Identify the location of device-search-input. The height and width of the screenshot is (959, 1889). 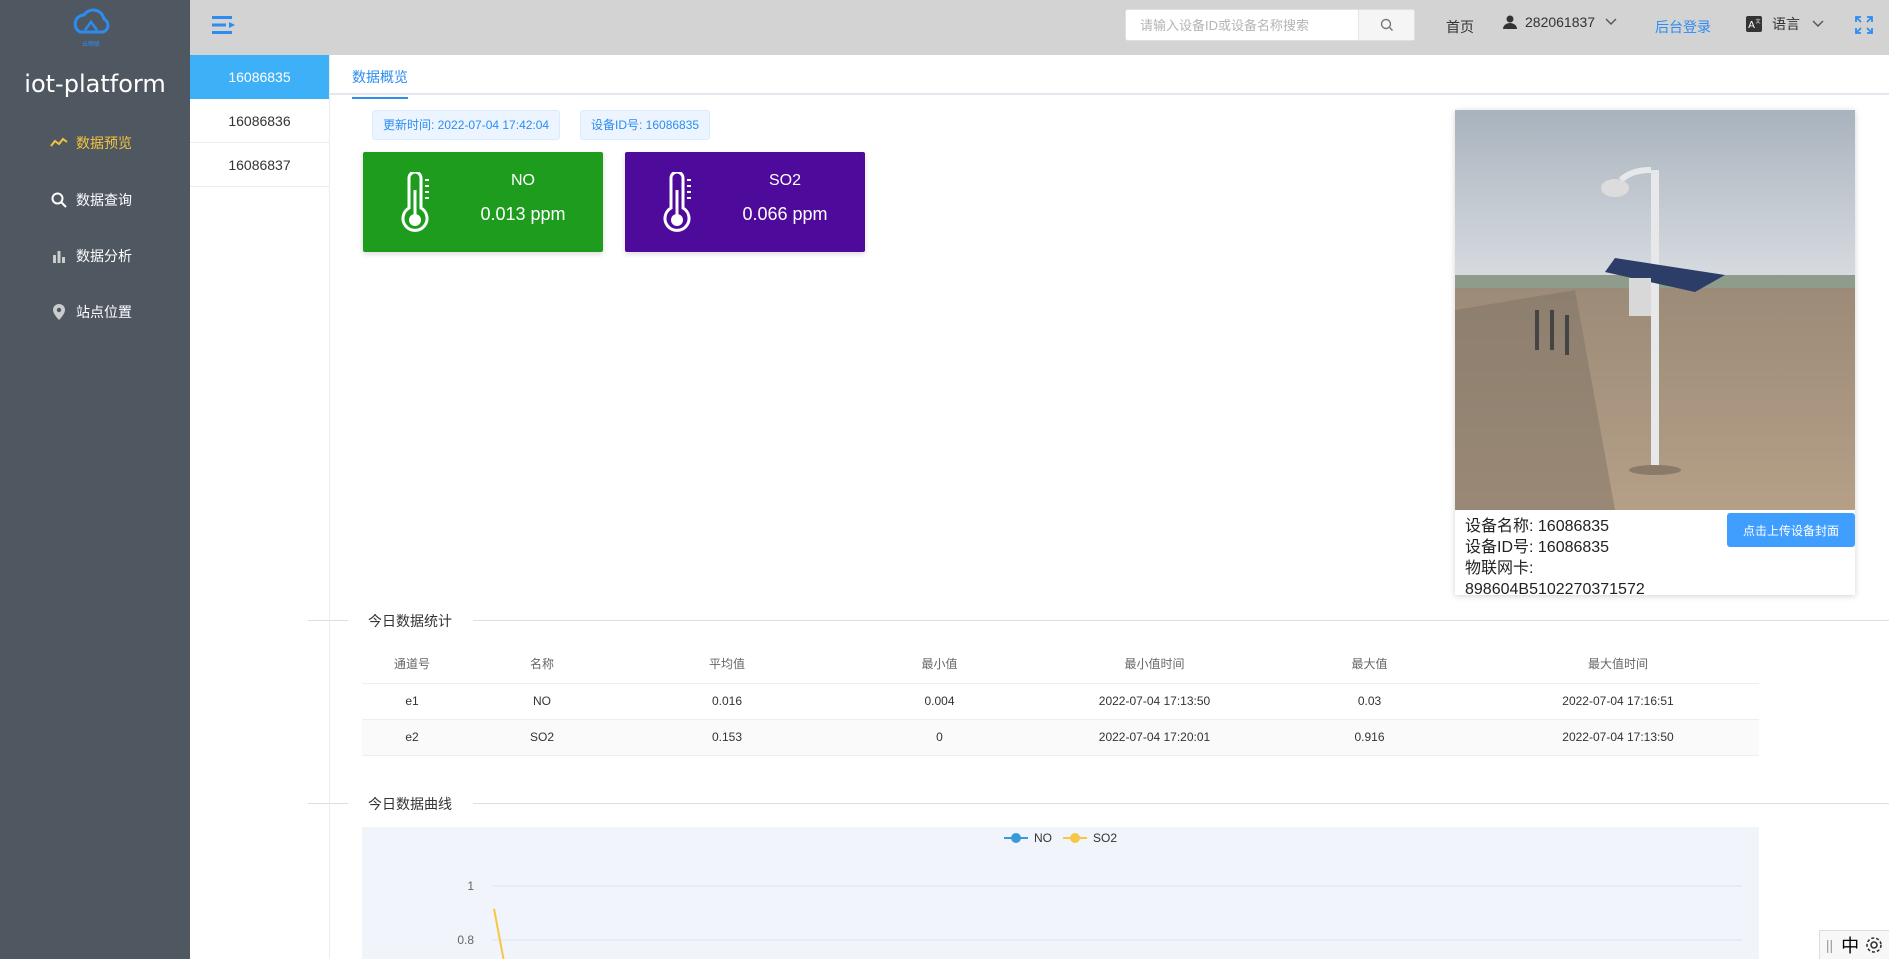
(1242, 25).